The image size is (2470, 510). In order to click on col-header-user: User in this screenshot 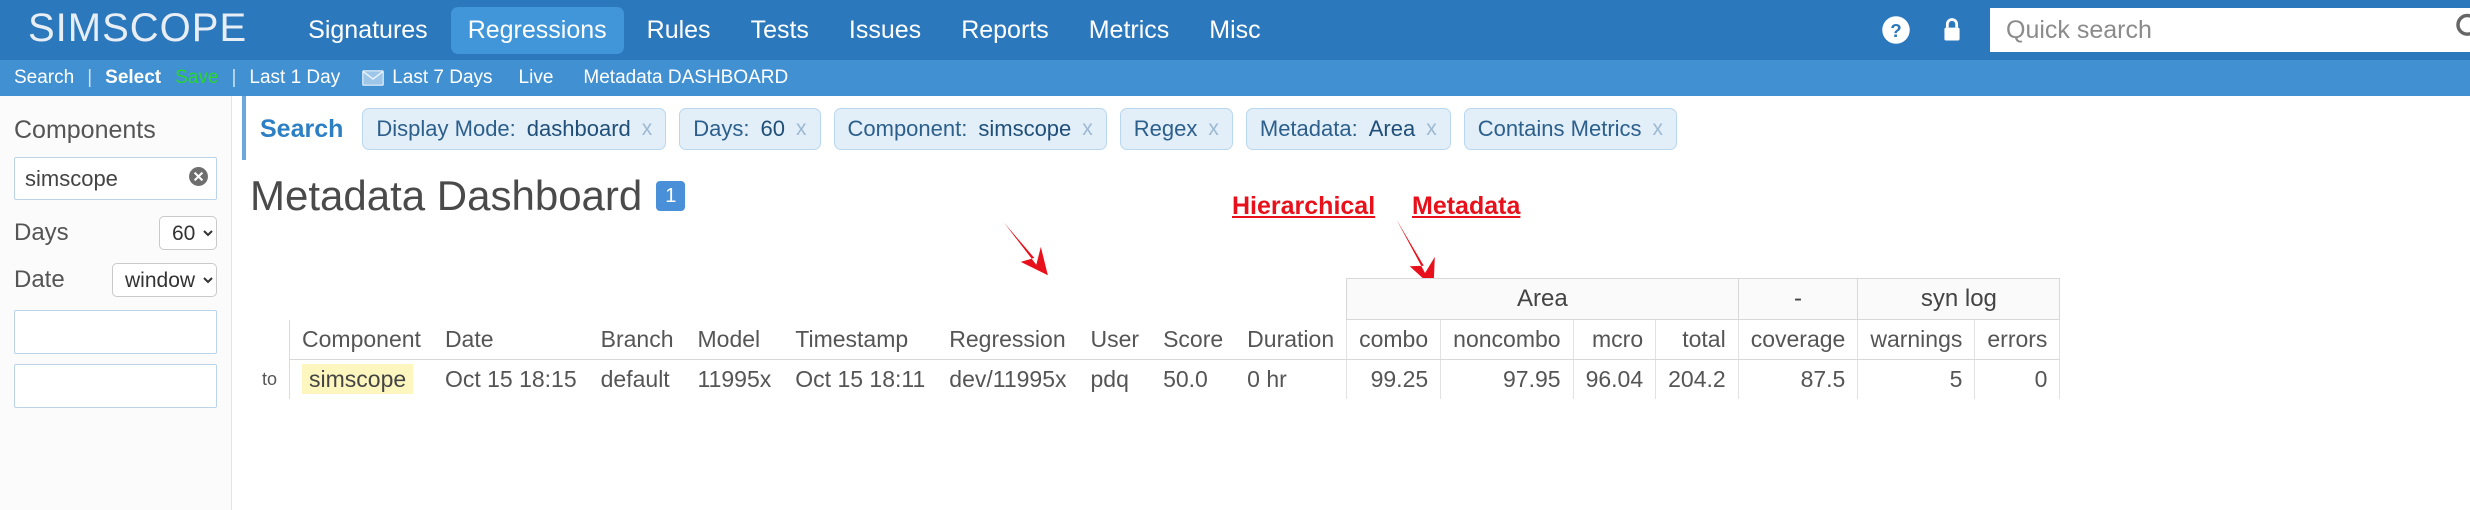, I will do `click(1115, 339)`.